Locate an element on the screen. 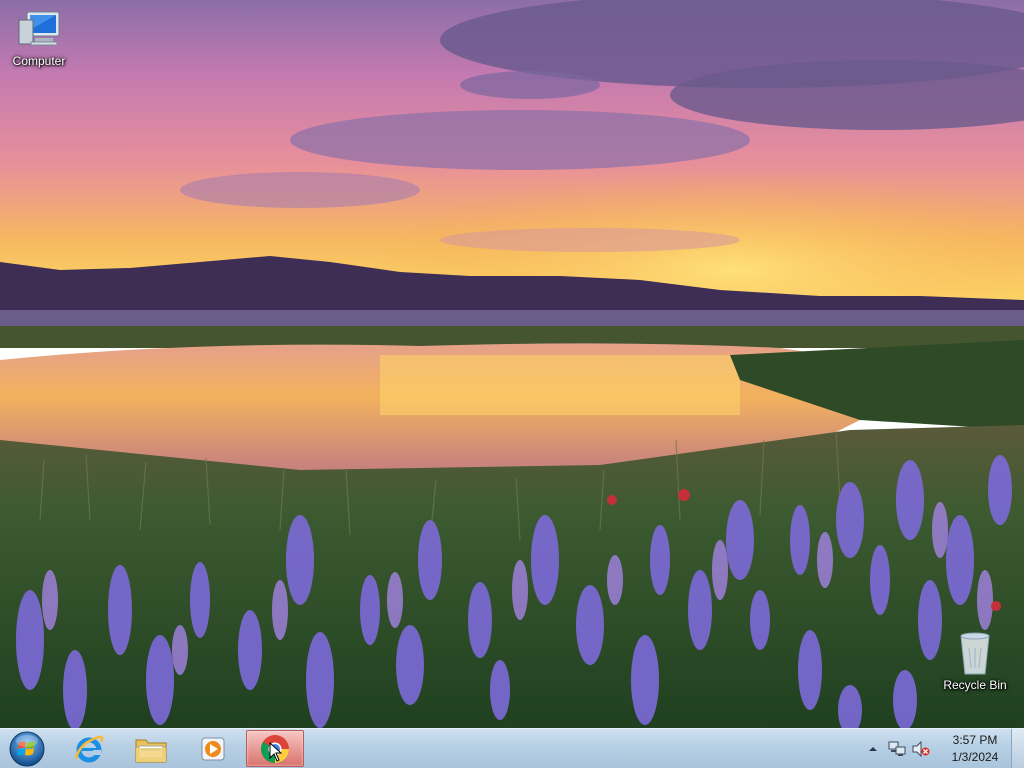  desktop-icon-recycle-bin: Recycle Bin is located at coordinates (975, 661).